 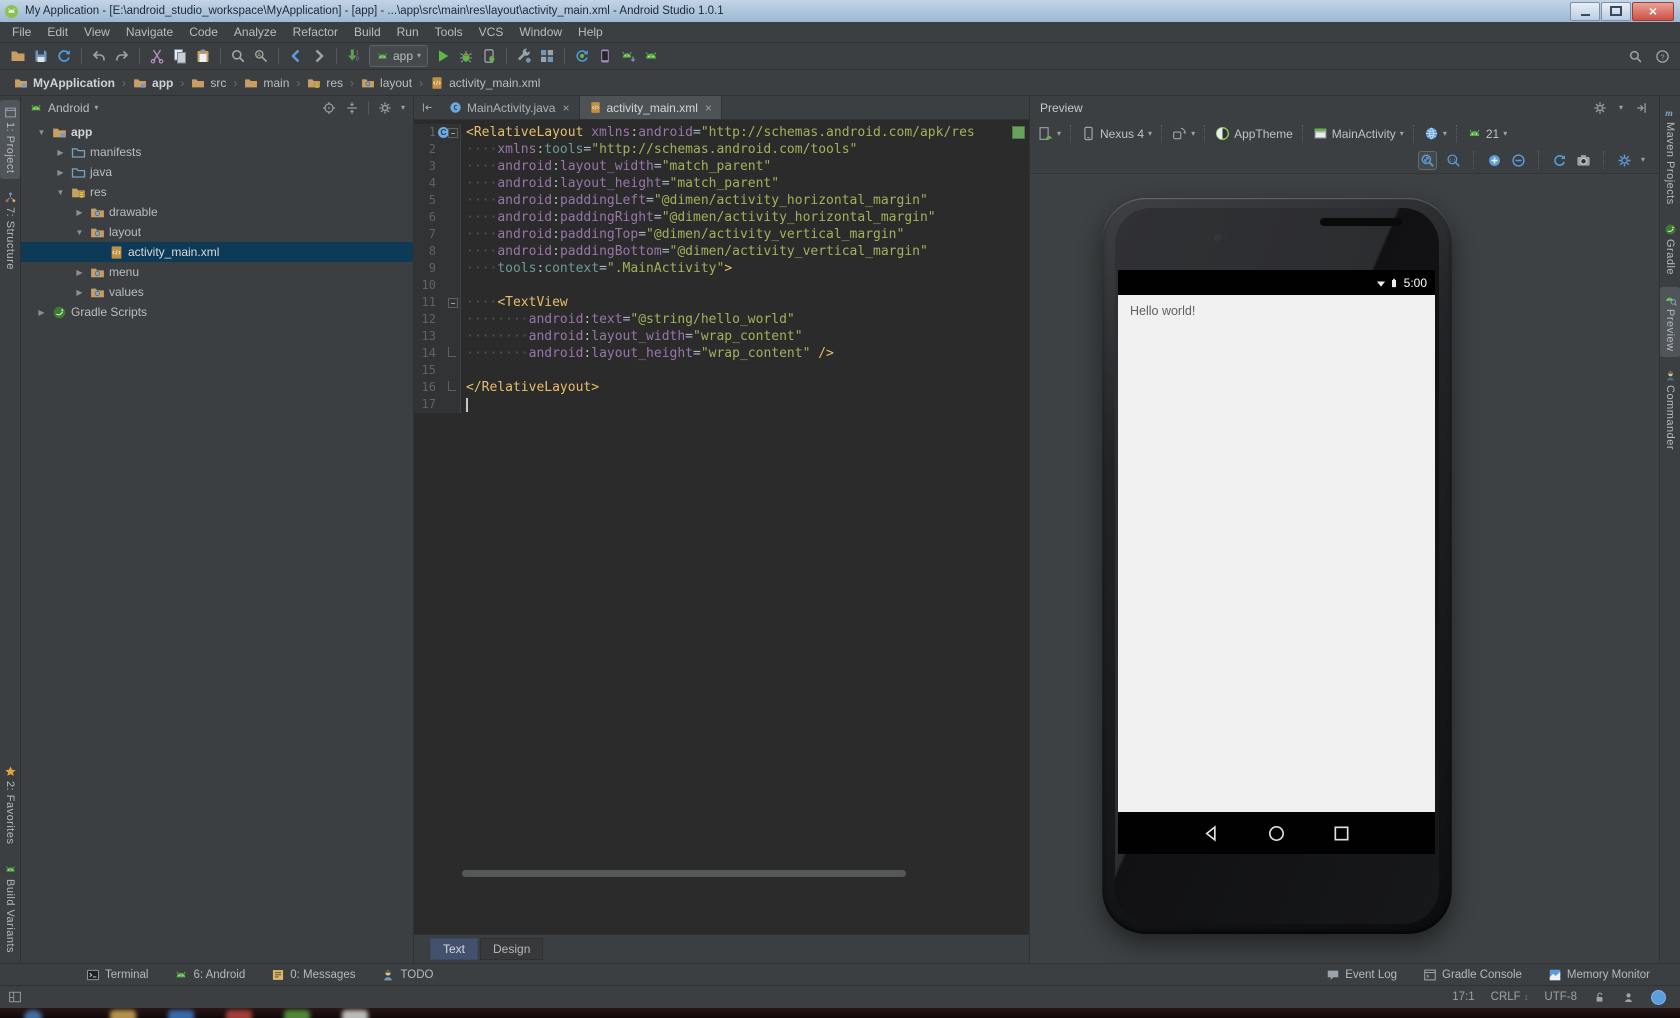 What do you see at coordinates (1599, 997) in the screenshot?
I see `write-access-lock-icon` at bounding box center [1599, 997].